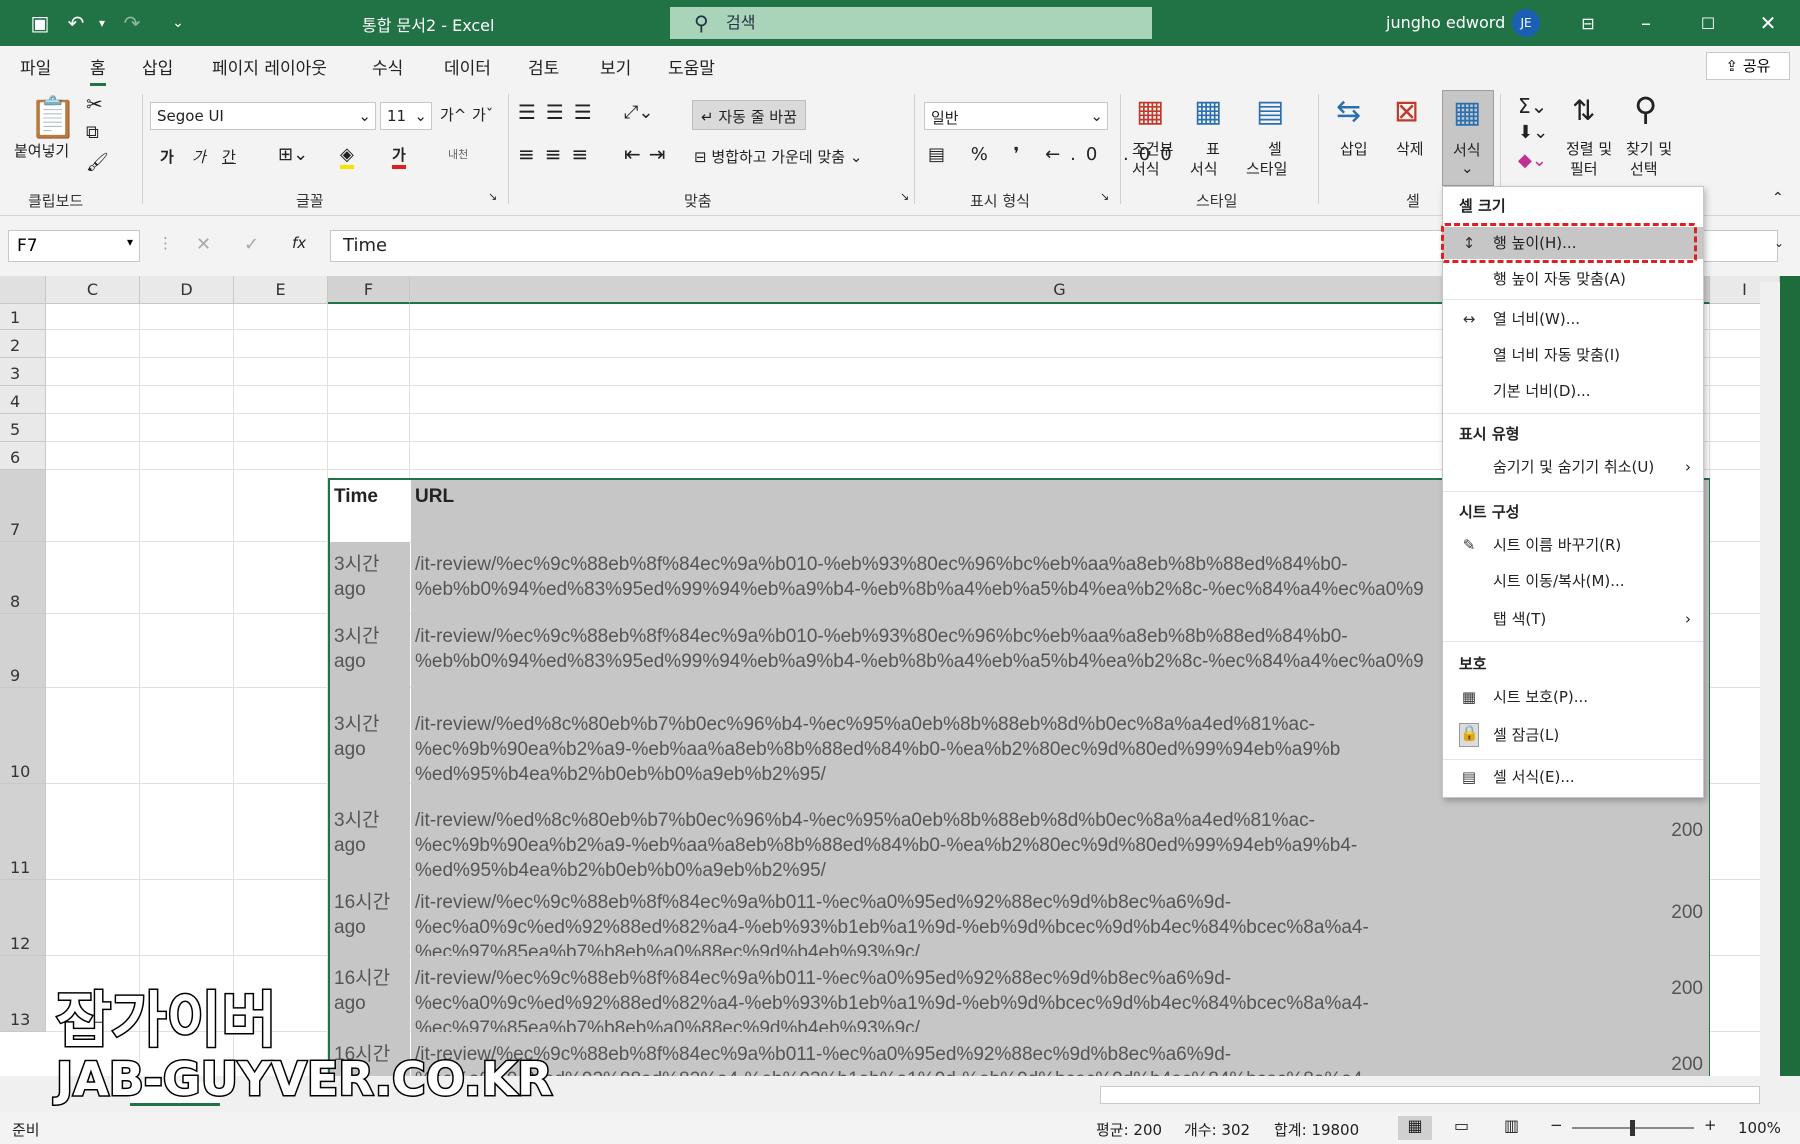  What do you see at coordinates (23, 578) in the screenshot?
I see `row-header: 8` at bounding box center [23, 578].